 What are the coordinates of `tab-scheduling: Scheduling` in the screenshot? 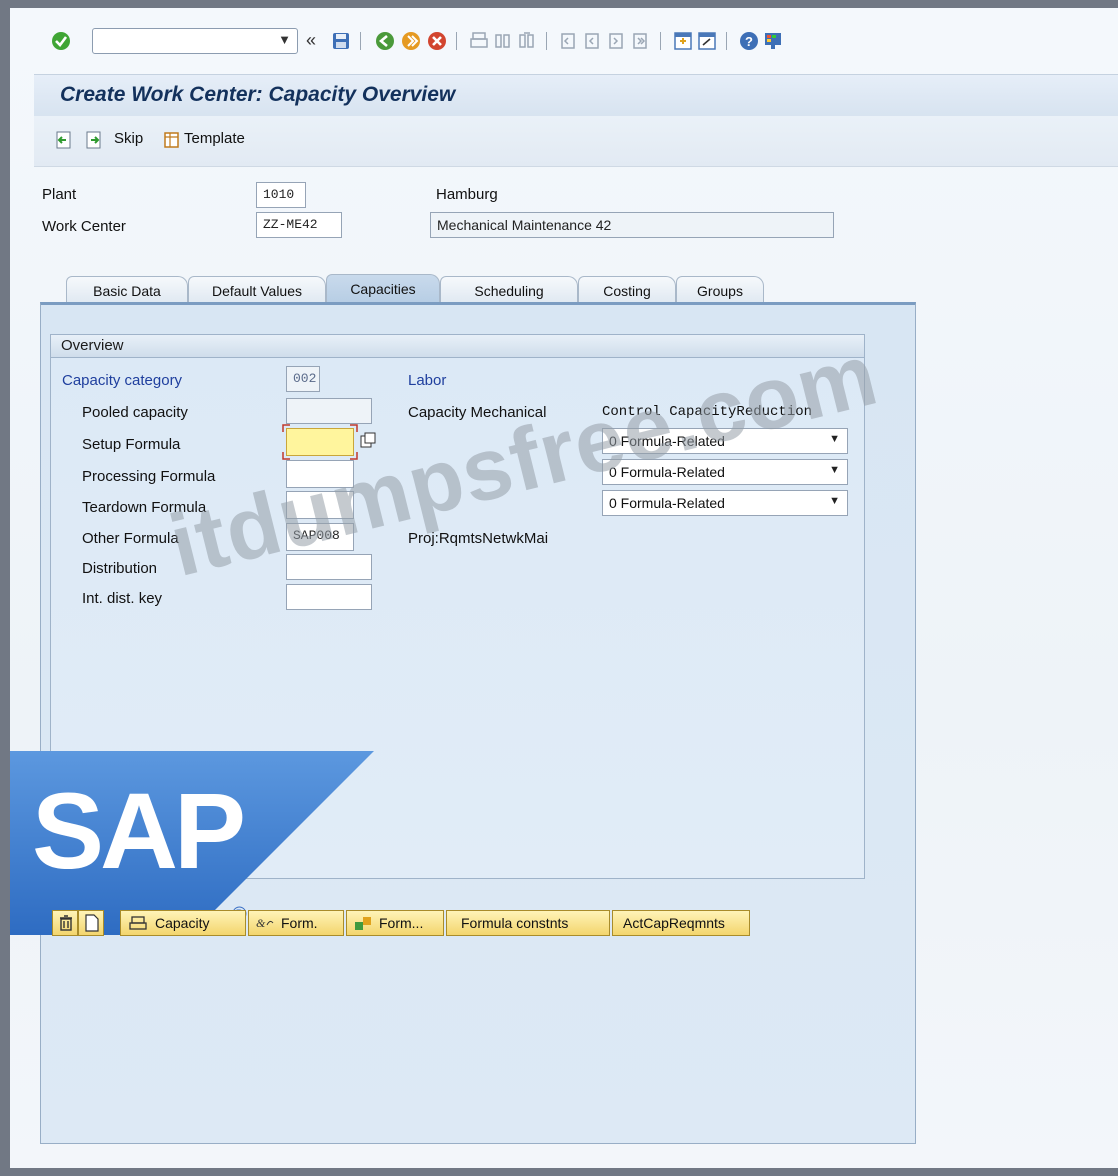 It's located at (509, 290).